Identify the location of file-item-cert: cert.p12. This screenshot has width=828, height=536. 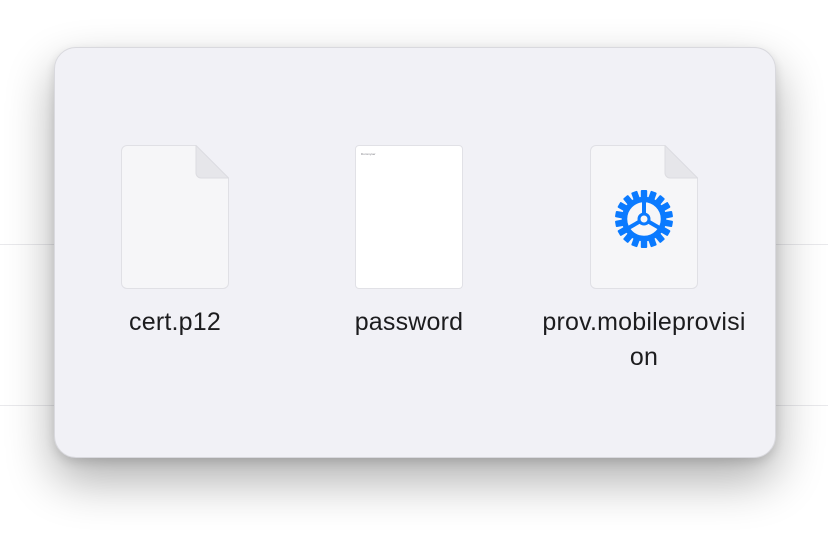
(175, 242).